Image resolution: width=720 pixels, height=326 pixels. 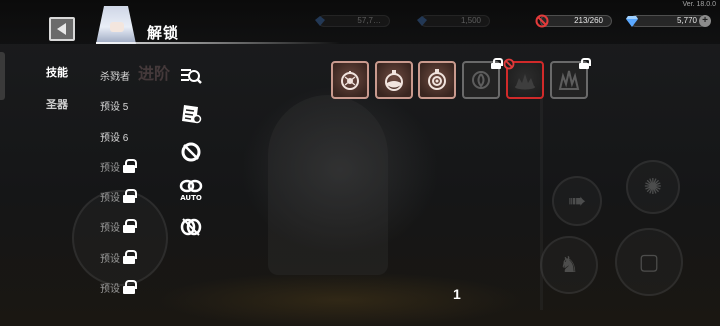 I want to click on spikes-icon, so click(x=569, y=80).